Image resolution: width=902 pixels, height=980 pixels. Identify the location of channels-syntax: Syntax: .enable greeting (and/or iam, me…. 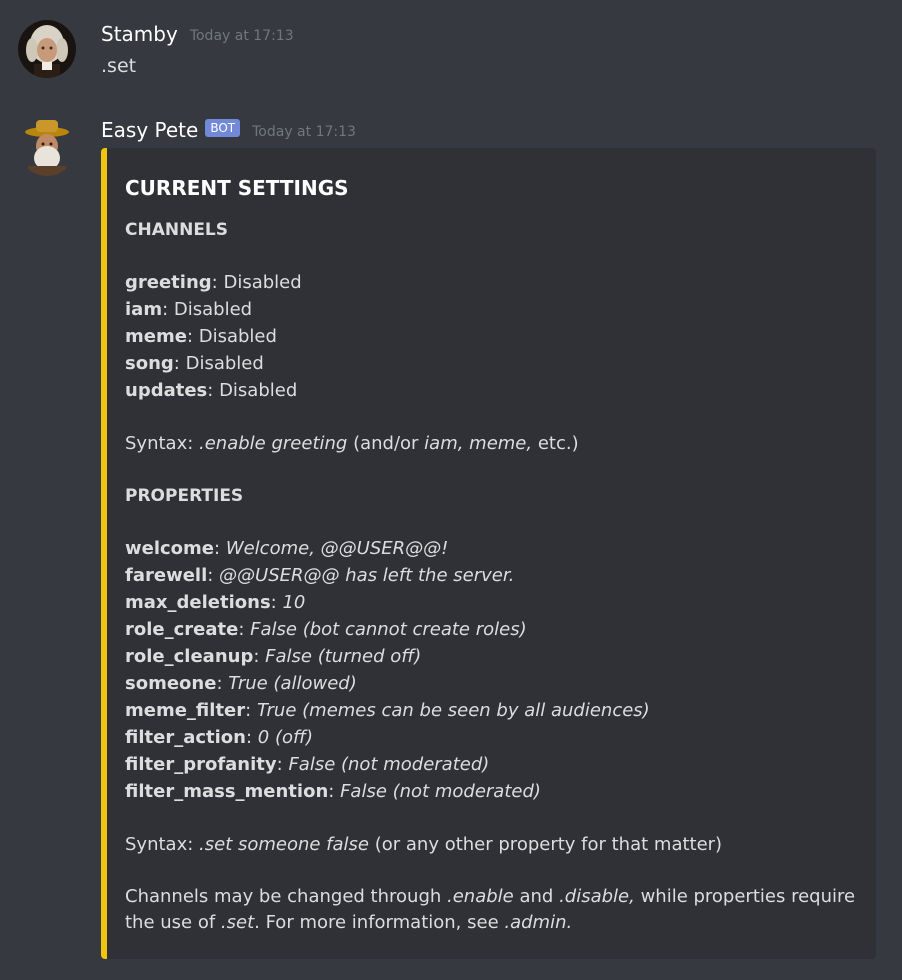
(492, 443).